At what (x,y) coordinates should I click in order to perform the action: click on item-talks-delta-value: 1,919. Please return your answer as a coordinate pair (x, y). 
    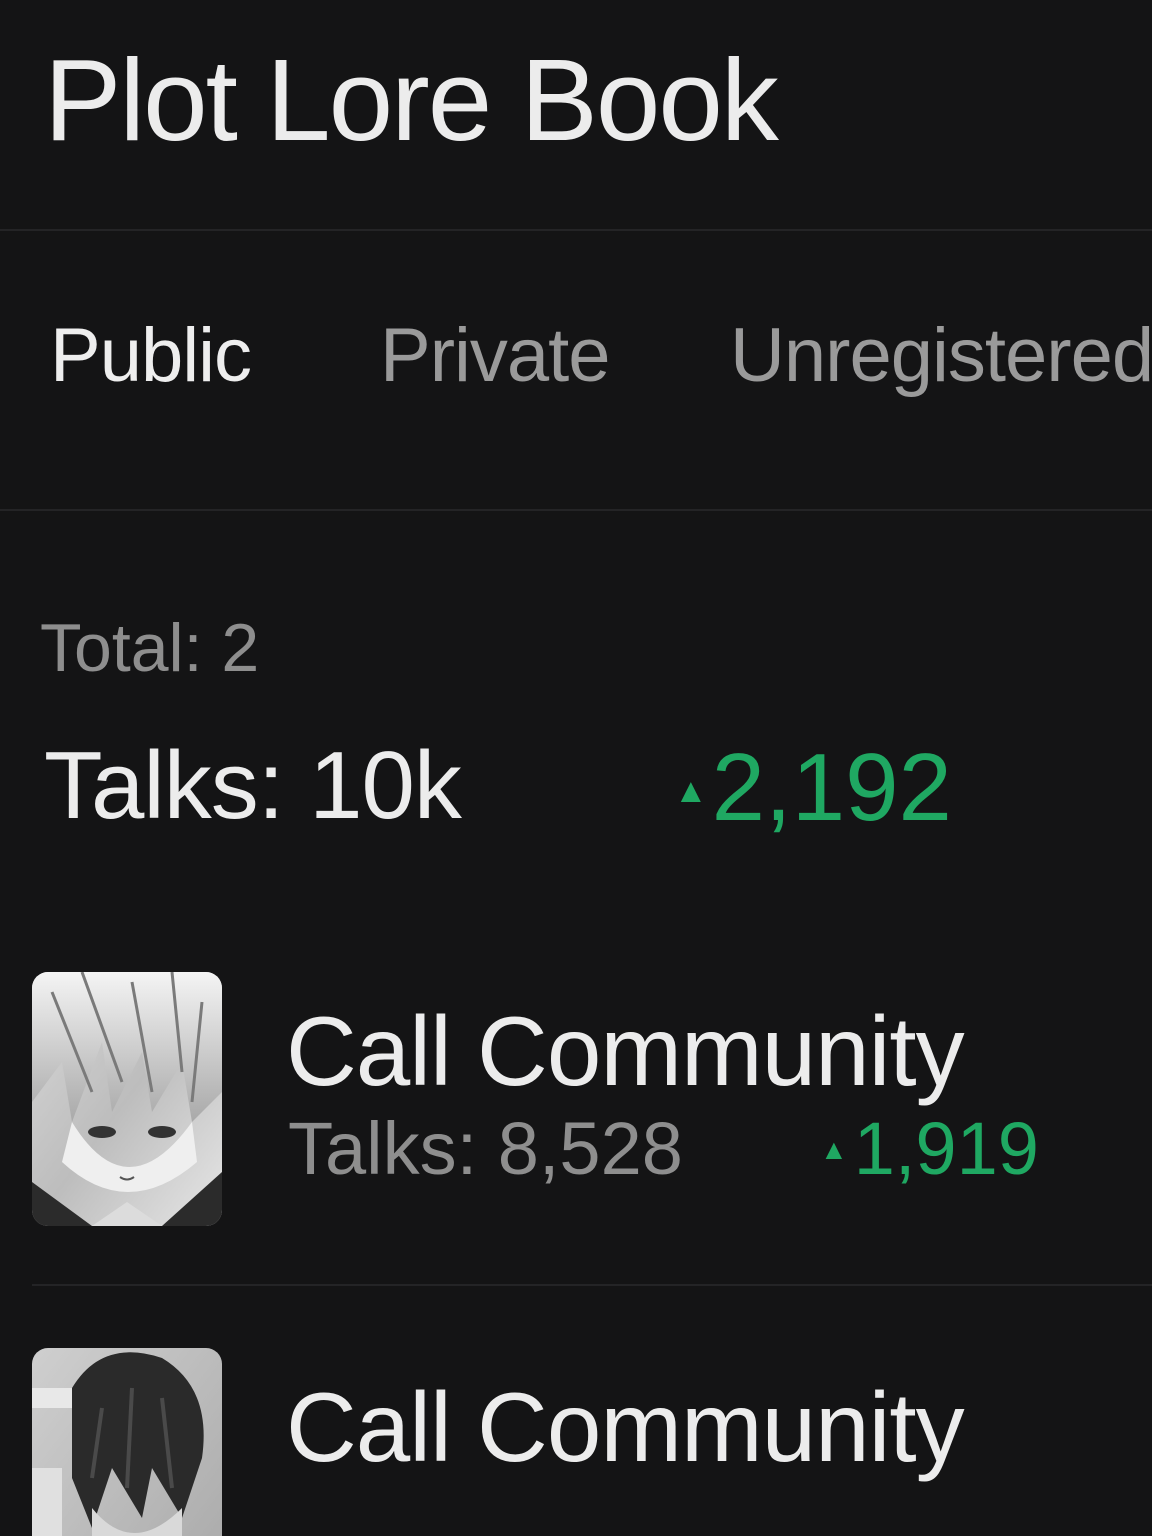
    Looking at the image, I should click on (946, 1148).